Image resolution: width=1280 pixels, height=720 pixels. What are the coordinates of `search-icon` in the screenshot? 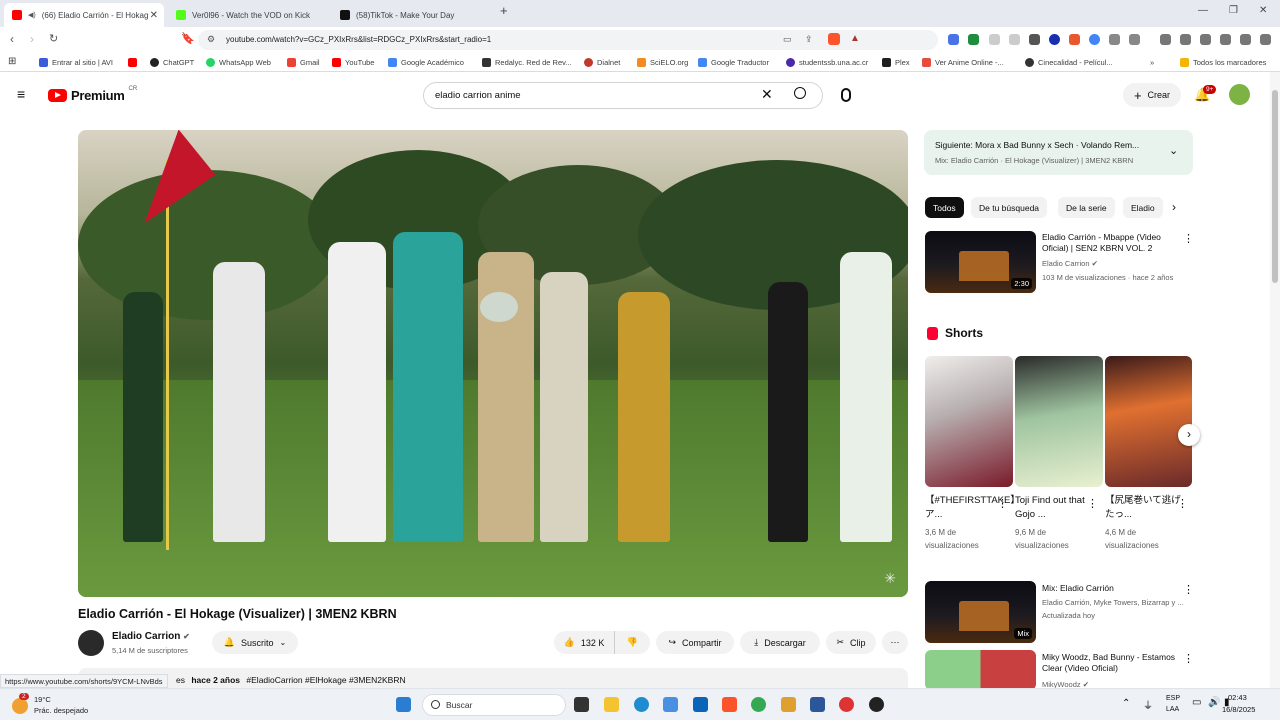 It's located at (800, 93).